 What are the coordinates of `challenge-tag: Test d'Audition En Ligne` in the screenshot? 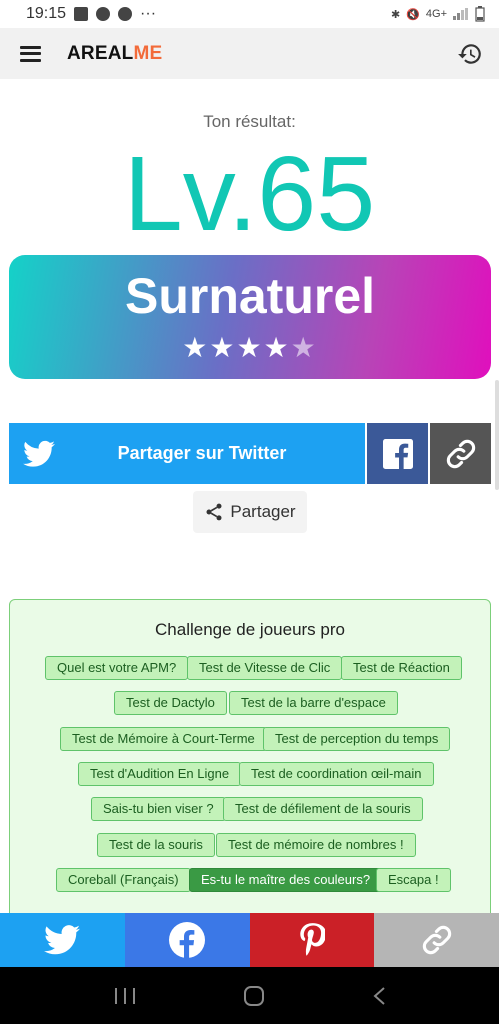 It's located at (160, 774).